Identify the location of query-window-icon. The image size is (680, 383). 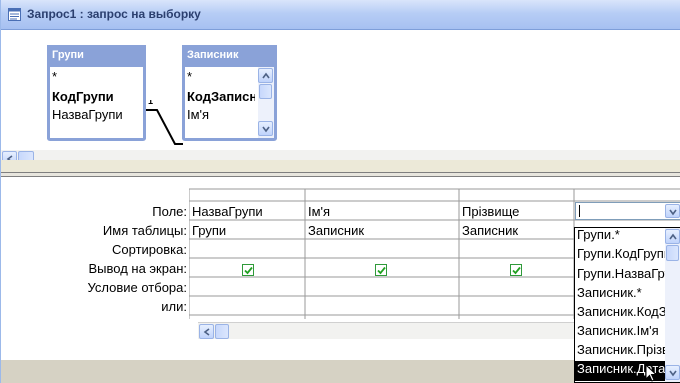
(14, 14).